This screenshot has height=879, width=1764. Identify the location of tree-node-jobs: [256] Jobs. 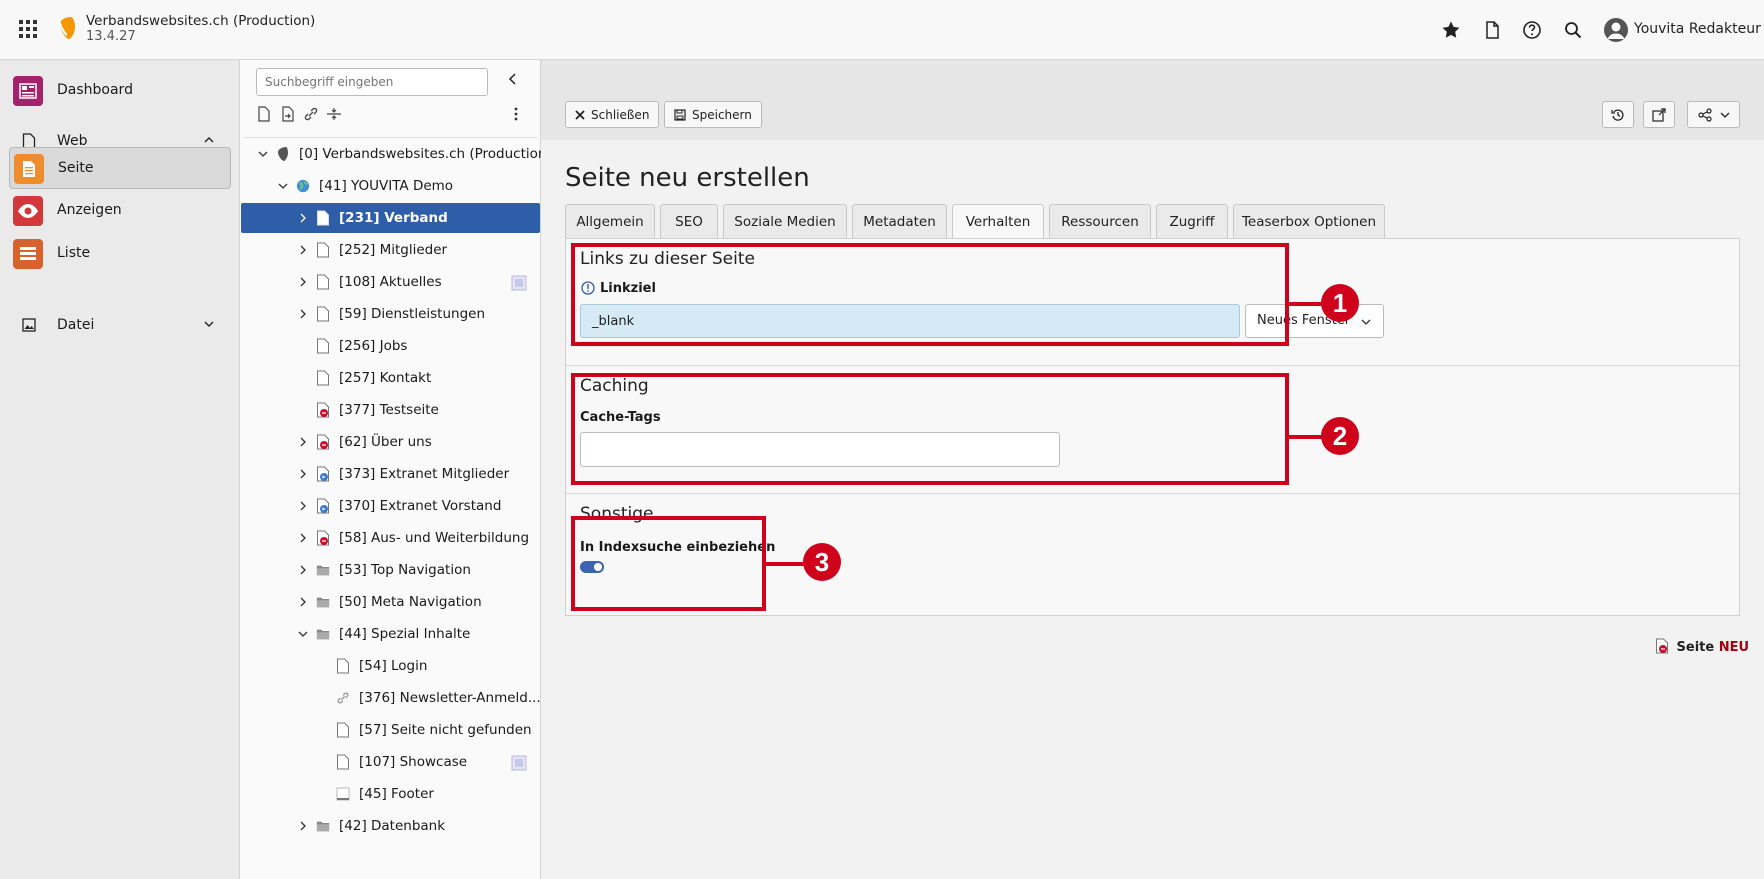
(390, 346).